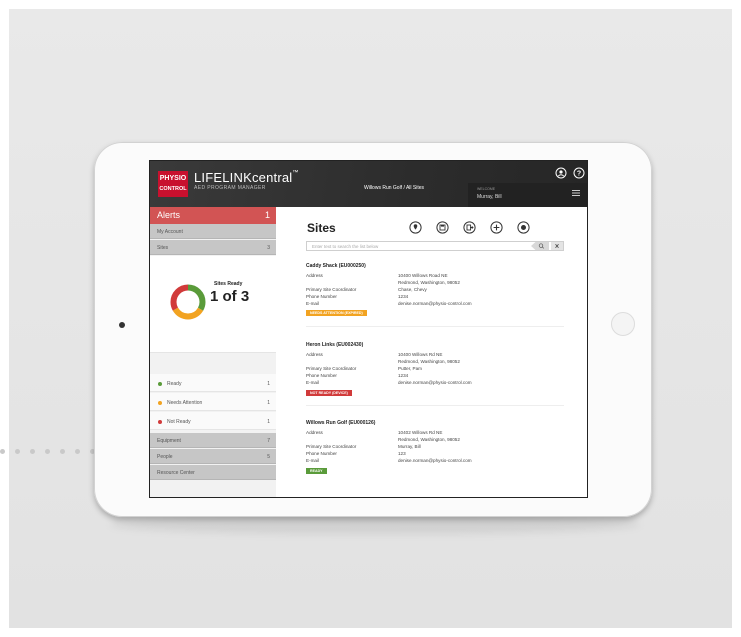 The image size is (741, 637). I want to click on clear-search-button, so click(557, 246).